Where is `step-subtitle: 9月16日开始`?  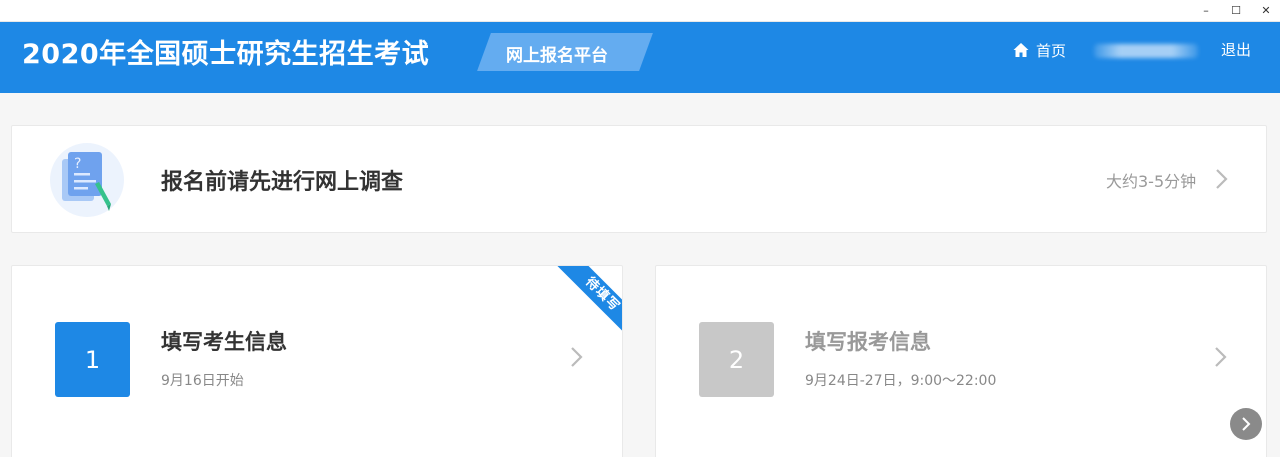
step-subtitle: 9月16日开始 is located at coordinates (202, 381).